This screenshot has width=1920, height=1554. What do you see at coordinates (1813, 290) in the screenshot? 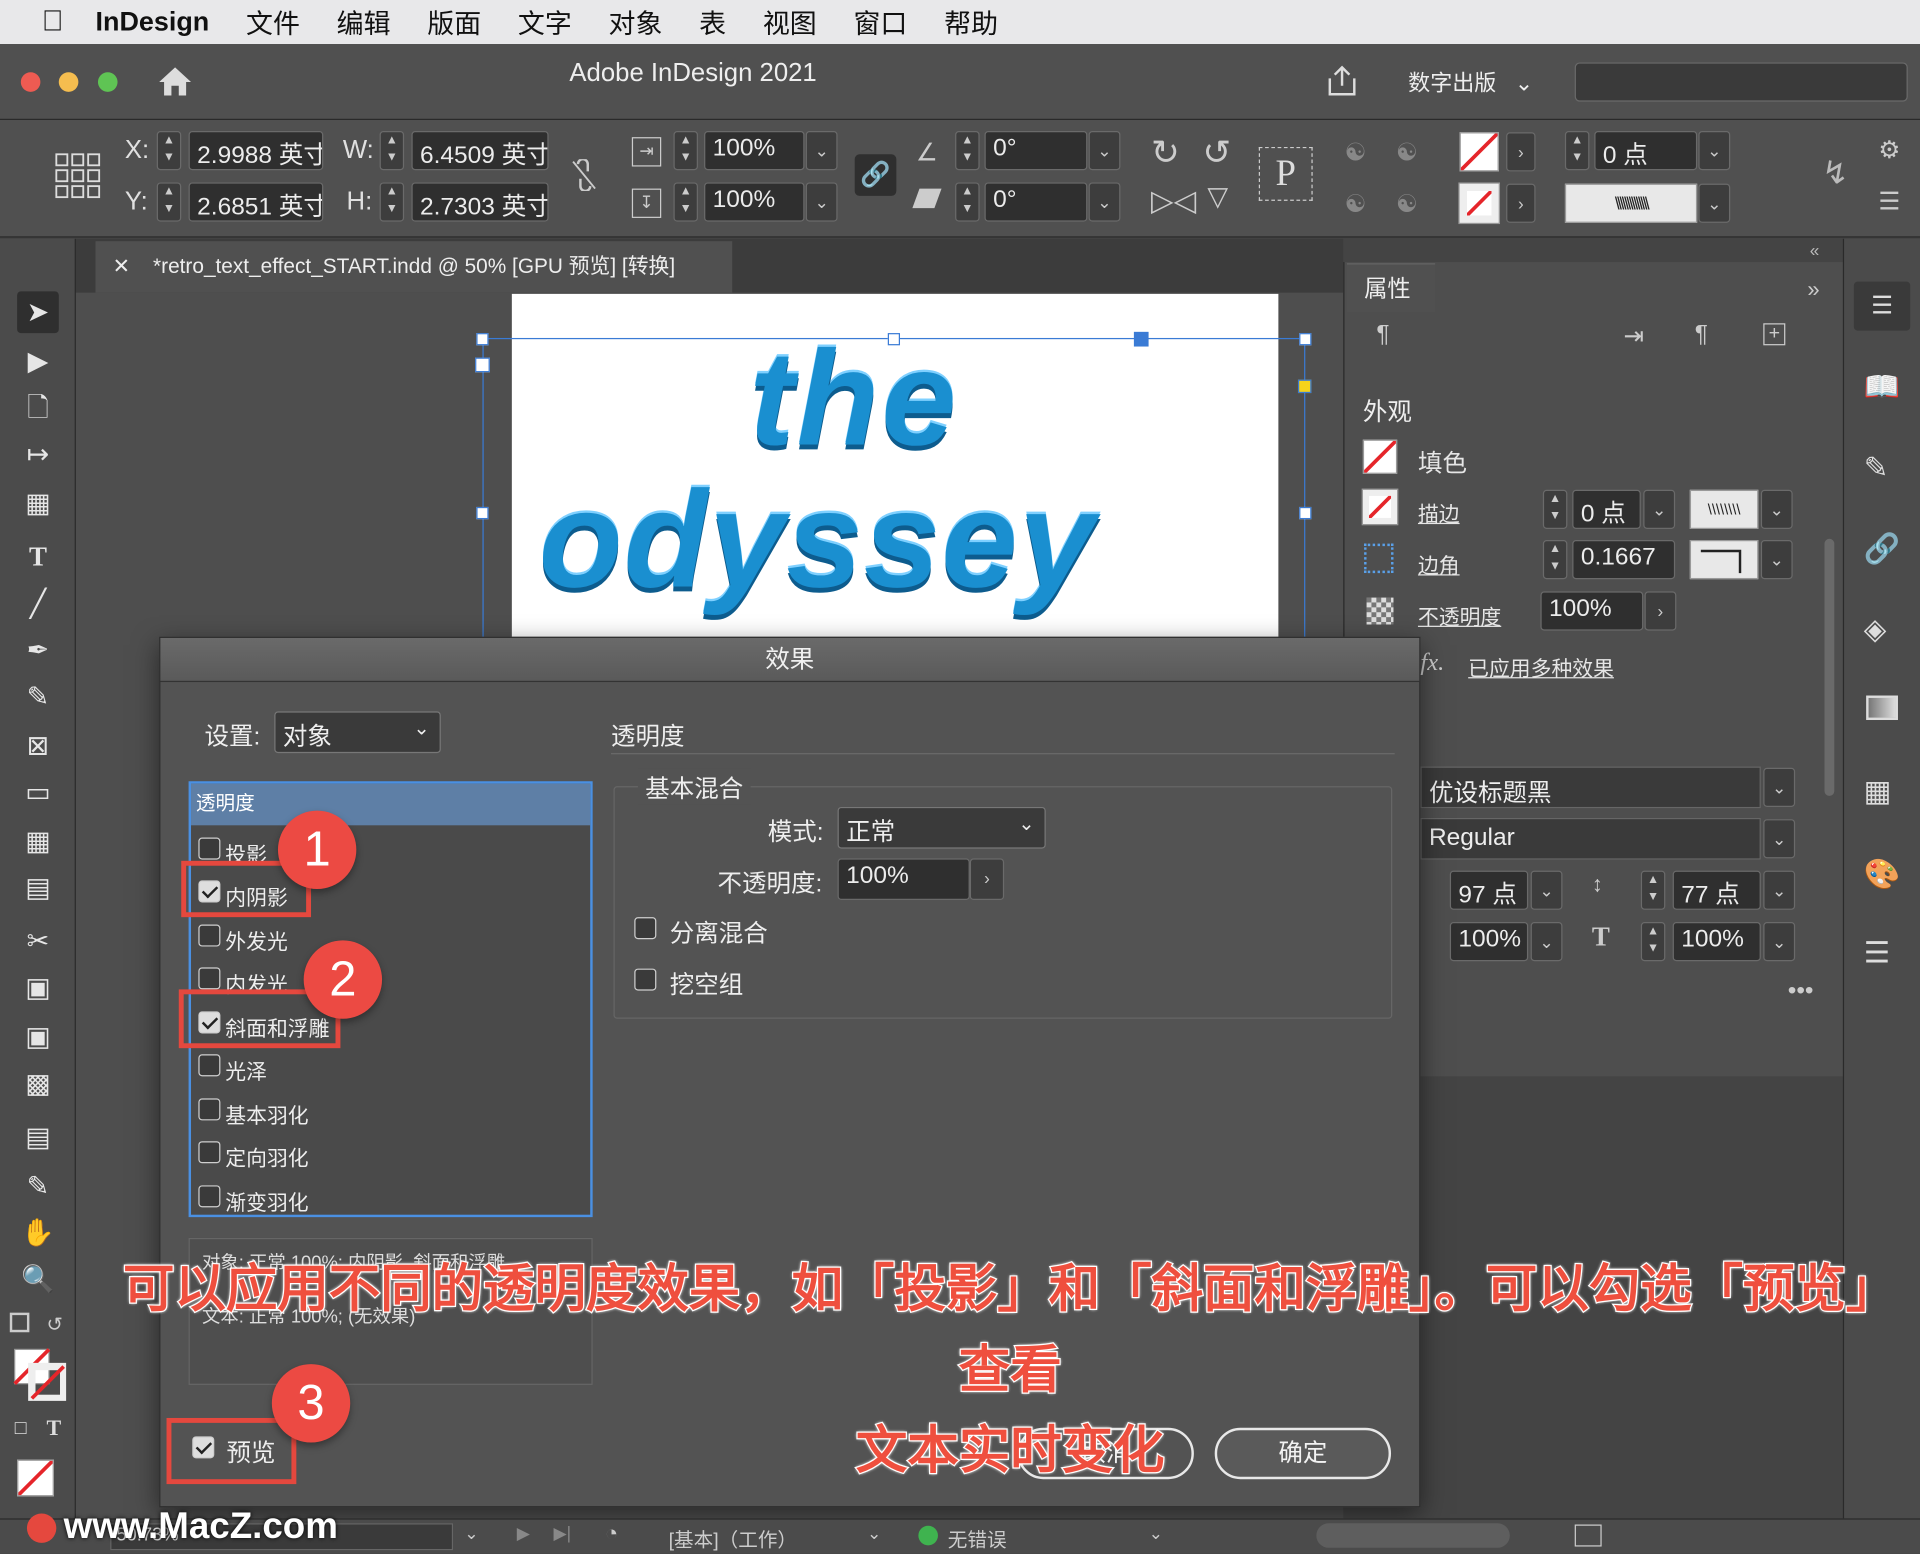
I see `panel-expand-icon: »` at bounding box center [1813, 290].